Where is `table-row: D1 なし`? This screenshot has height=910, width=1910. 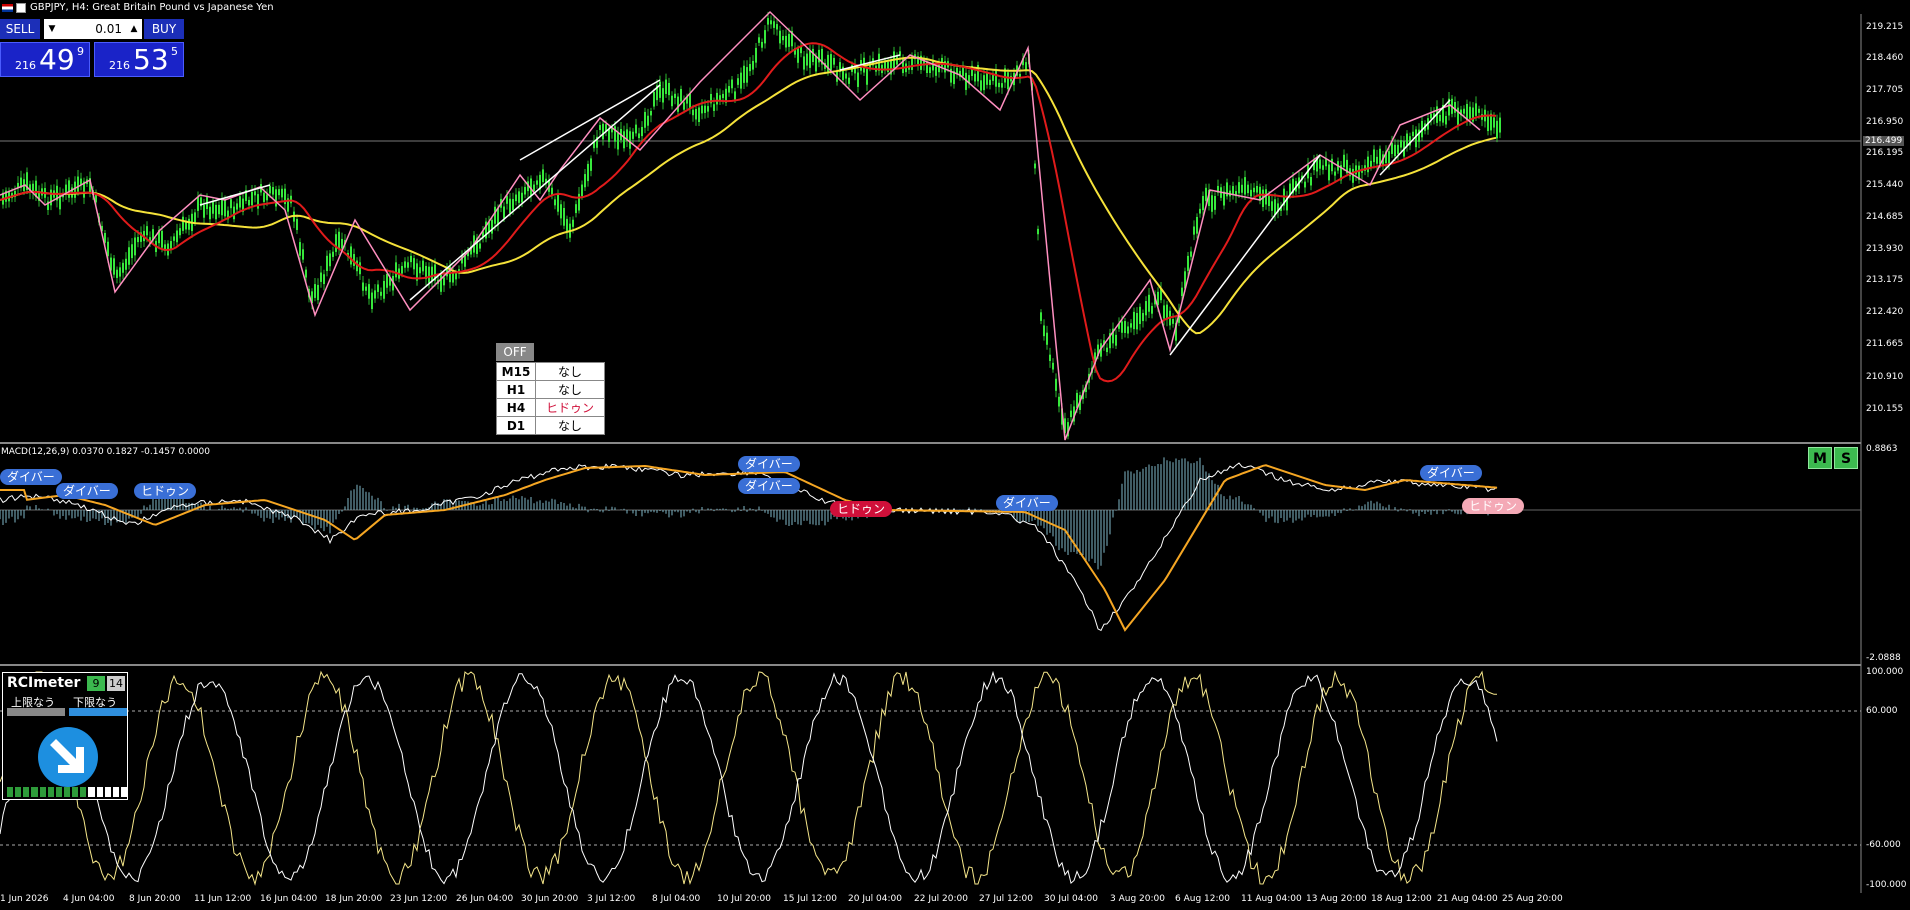
table-row: D1 なし is located at coordinates (550, 425).